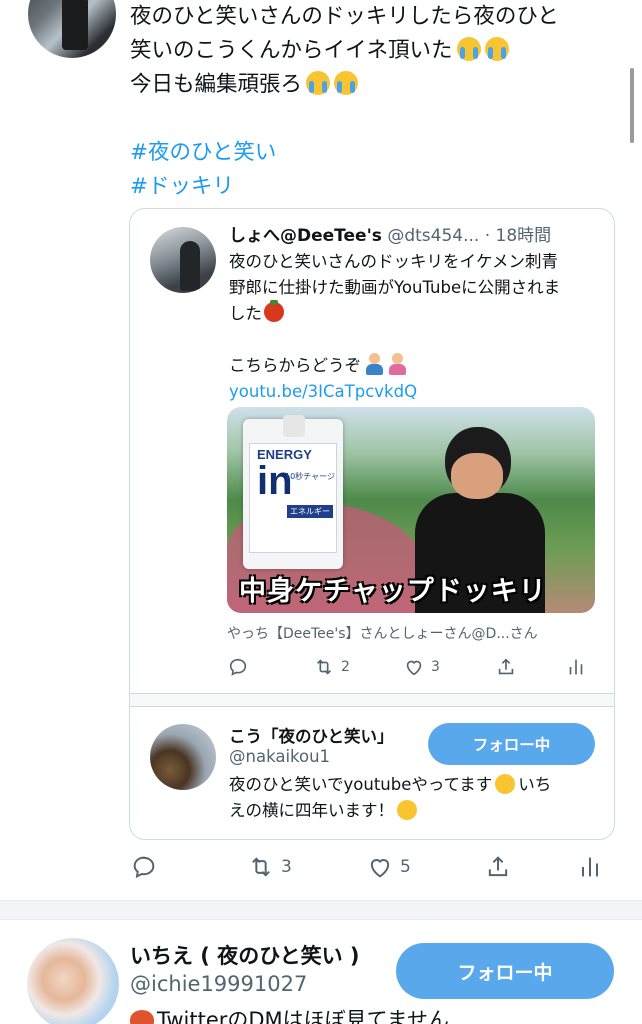  What do you see at coordinates (395, 287) in the screenshot?
I see `quoted-line: 野郎に仕掛けた動画がYouTubeに公開されま` at bounding box center [395, 287].